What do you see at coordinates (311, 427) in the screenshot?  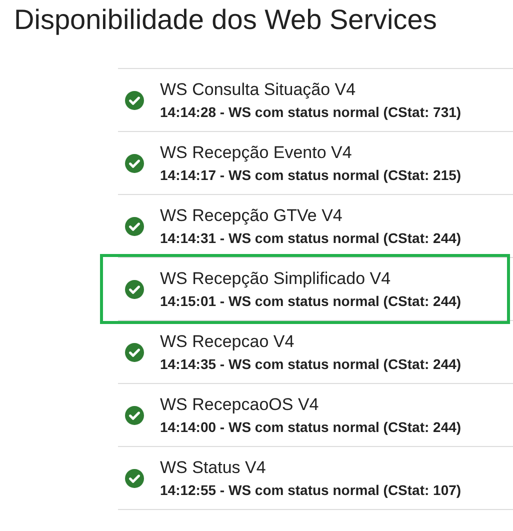 I see `service-status: 14:14:00 - WS com status normal (CStat: 244)` at bounding box center [311, 427].